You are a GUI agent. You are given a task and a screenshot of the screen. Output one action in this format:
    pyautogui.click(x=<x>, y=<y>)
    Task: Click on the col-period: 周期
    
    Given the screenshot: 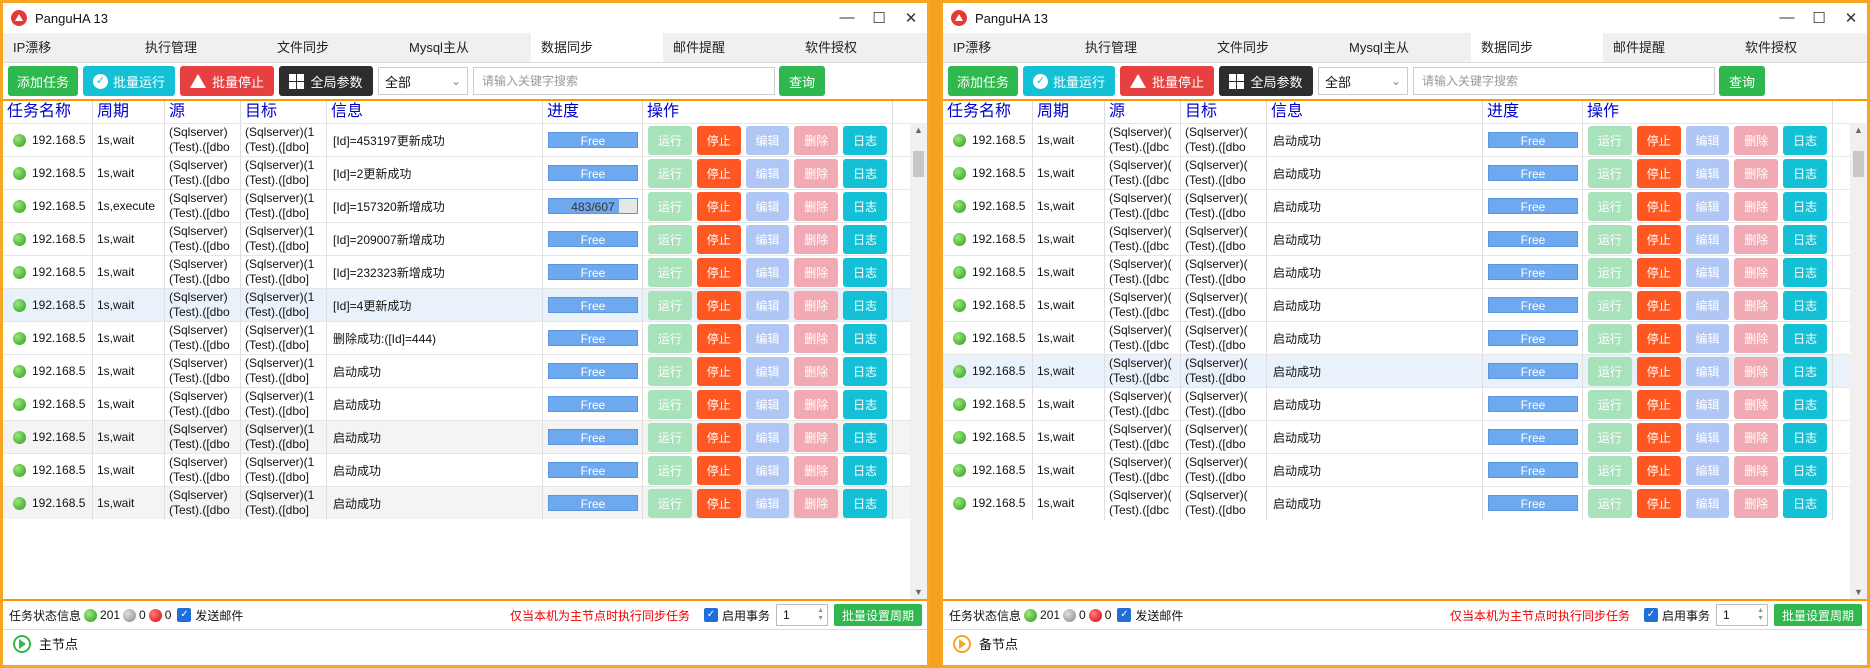 What is the action you would take?
    pyautogui.click(x=129, y=112)
    